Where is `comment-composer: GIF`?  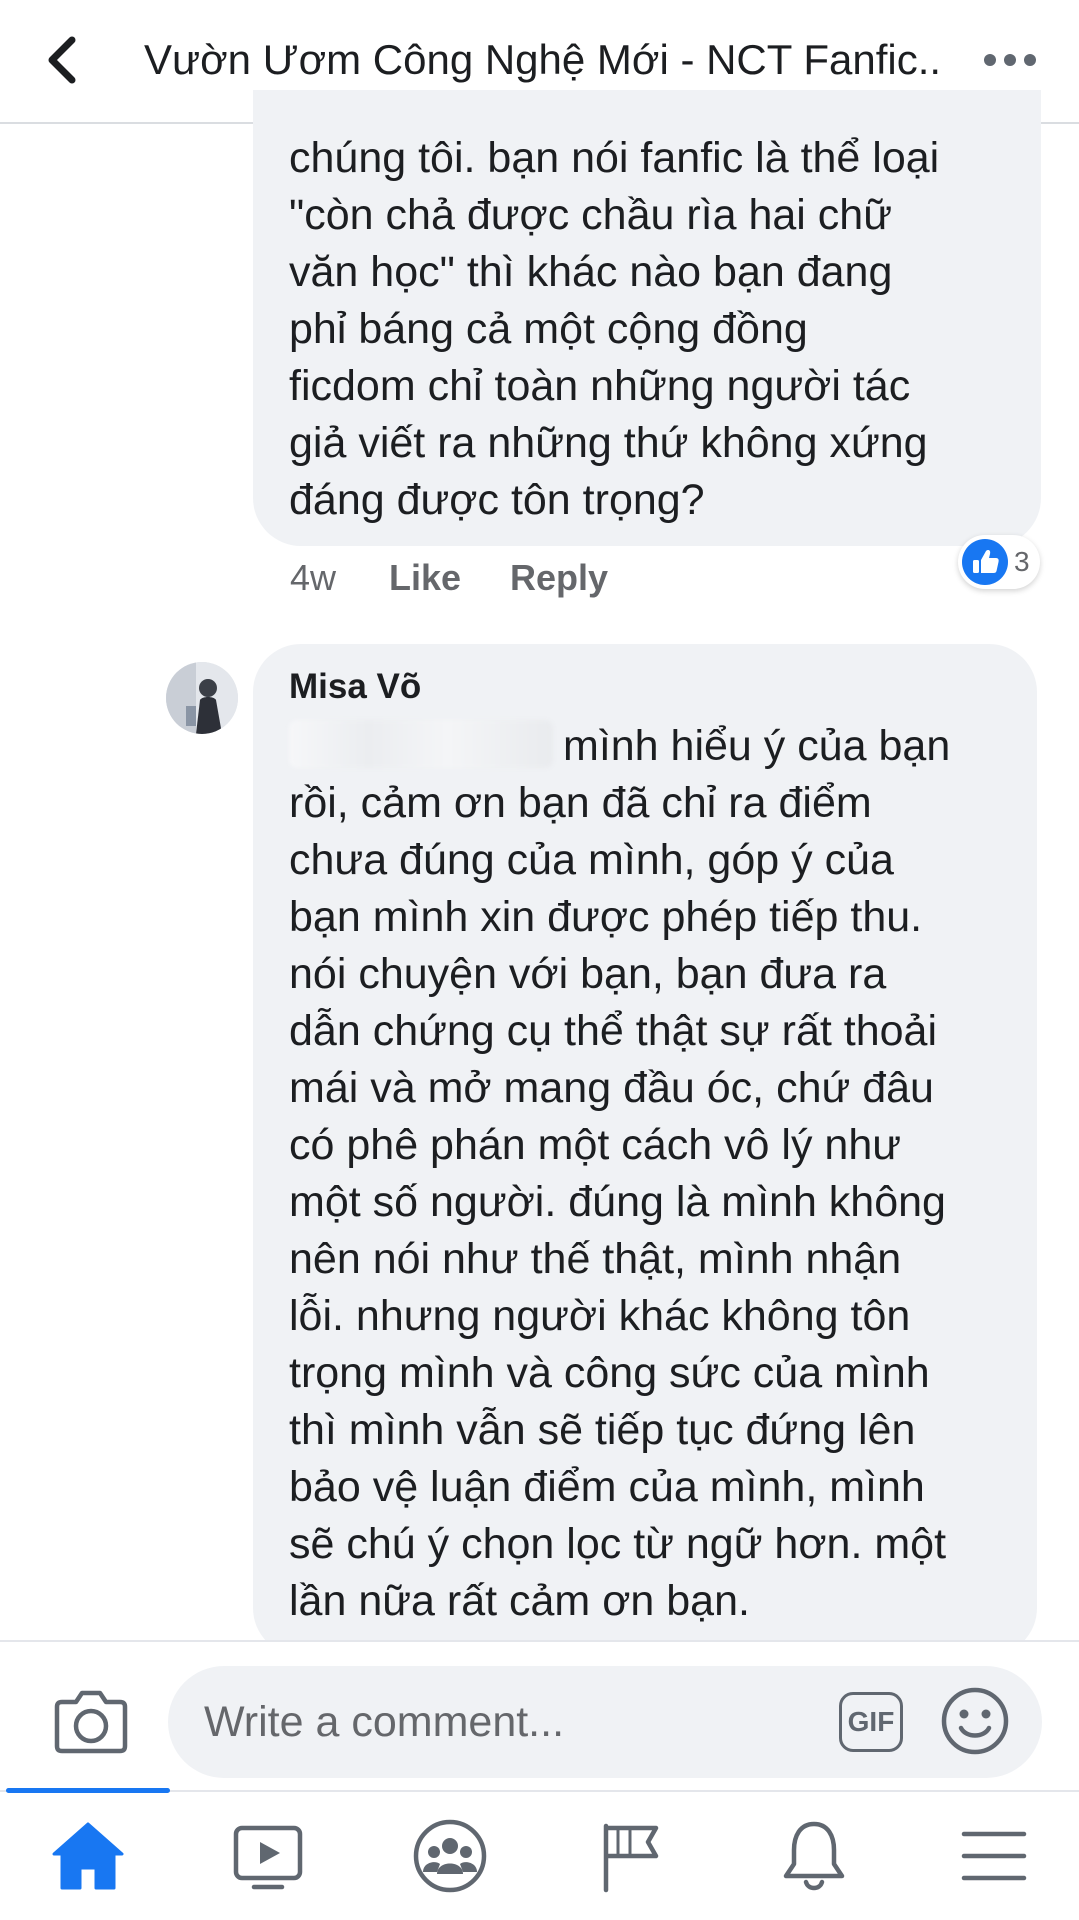 comment-composer: GIF is located at coordinates (539, 1715).